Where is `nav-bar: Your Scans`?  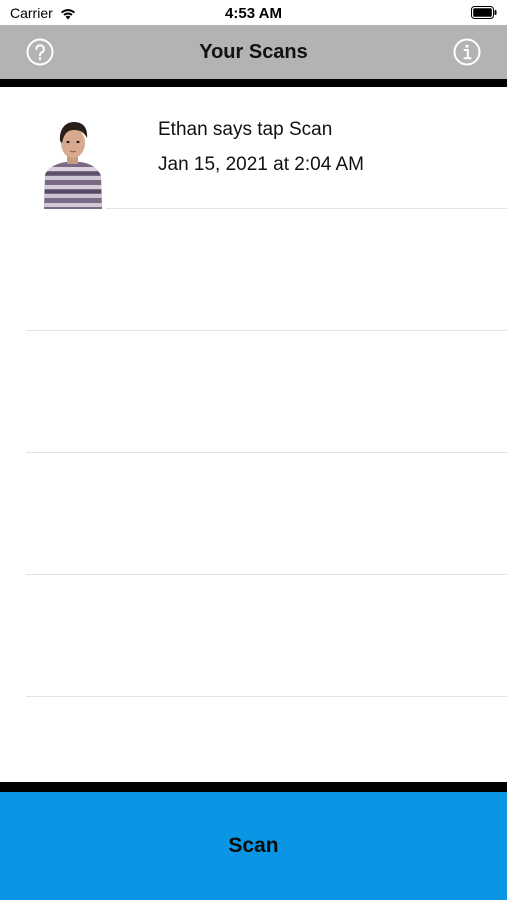
nav-bar: Your Scans is located at coordinates (253, 52).